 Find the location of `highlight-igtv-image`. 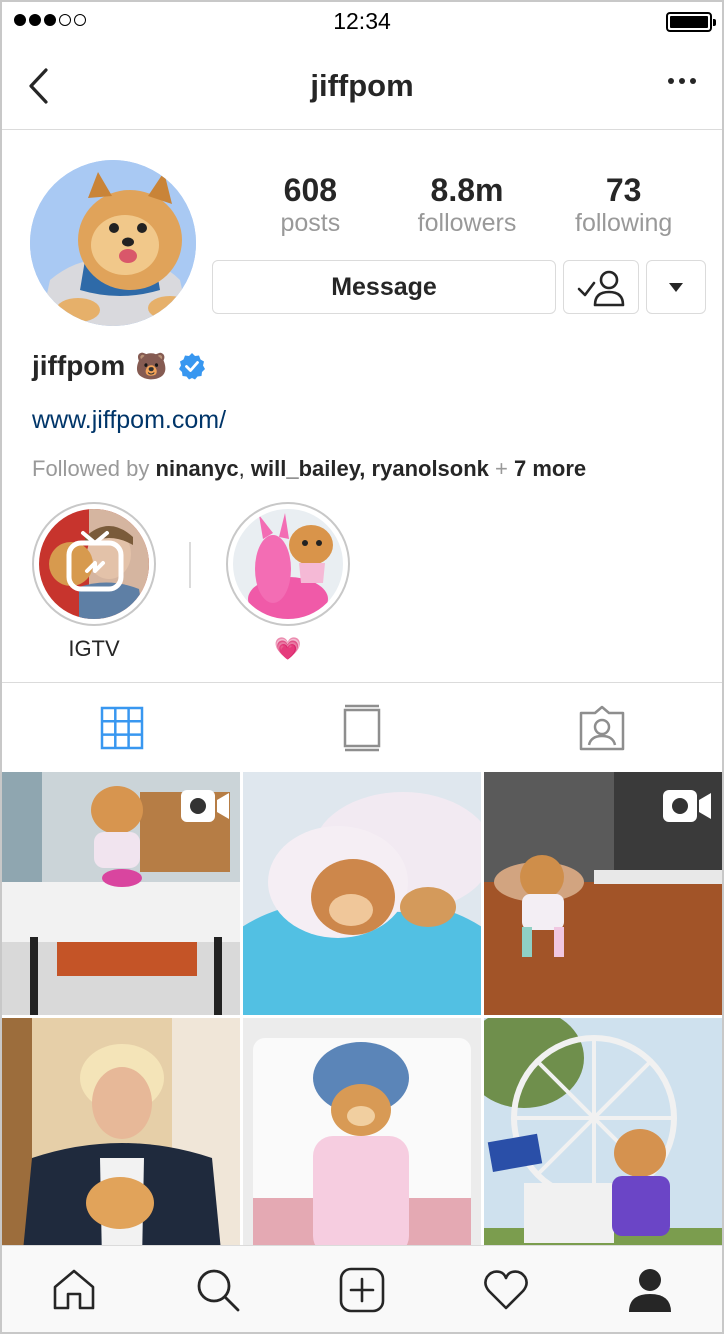

highlight-igtv-image is located at coordinates (94, 564).